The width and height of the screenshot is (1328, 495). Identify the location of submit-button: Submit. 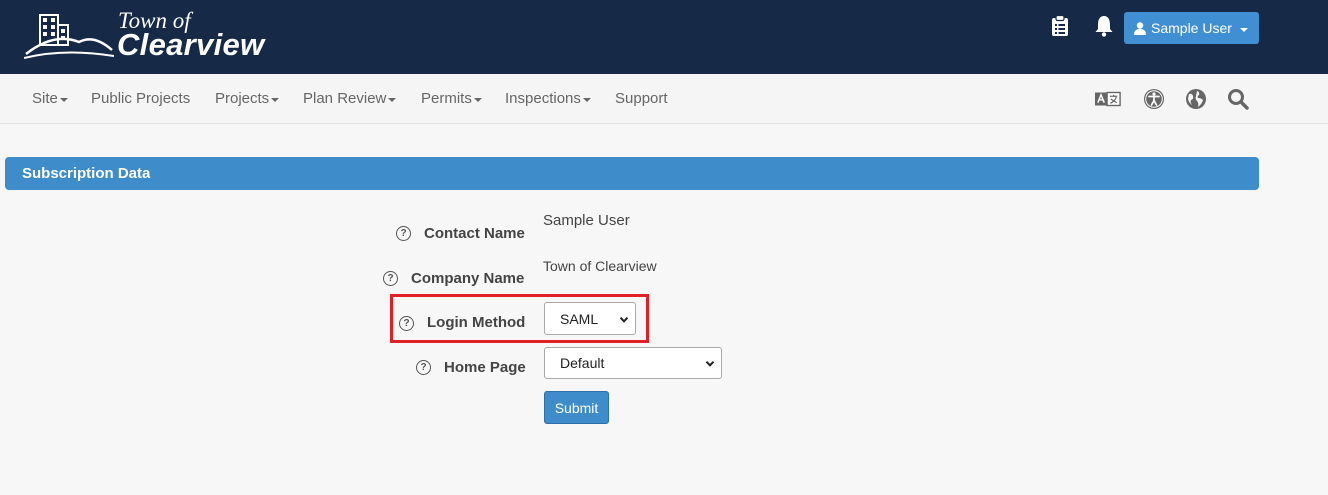
(576, 407).